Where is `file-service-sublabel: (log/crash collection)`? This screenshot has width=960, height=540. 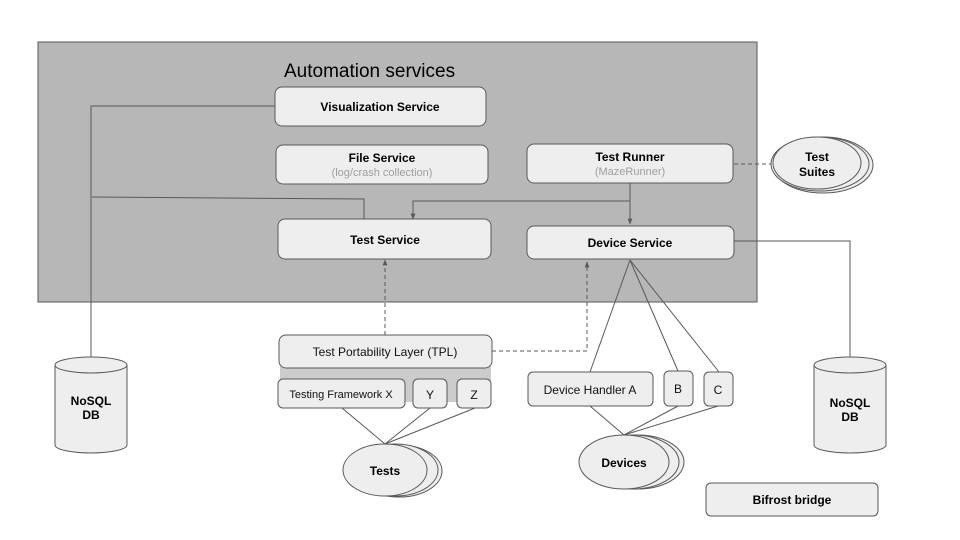 file-service-sublabel: (log/crash collection) is located at coordinates (382, 173).